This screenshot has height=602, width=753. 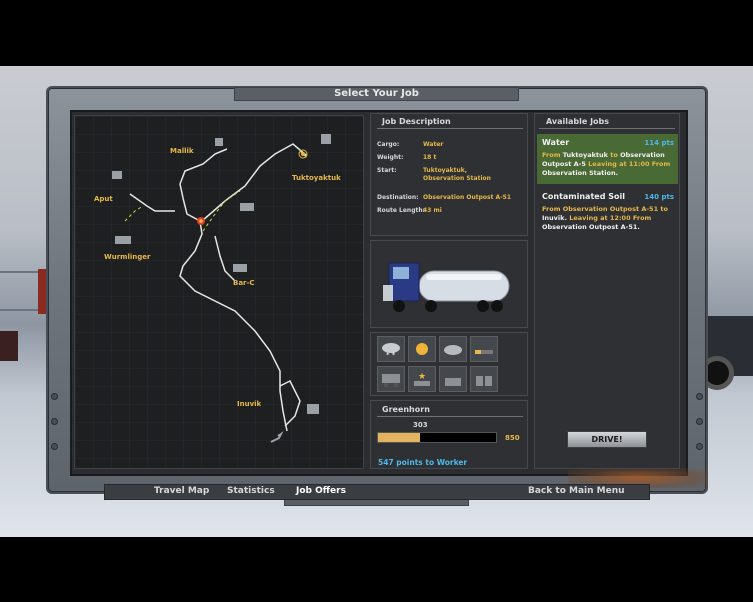 I want to click on desc-key: Route Length:, so click(x=401, y=210).